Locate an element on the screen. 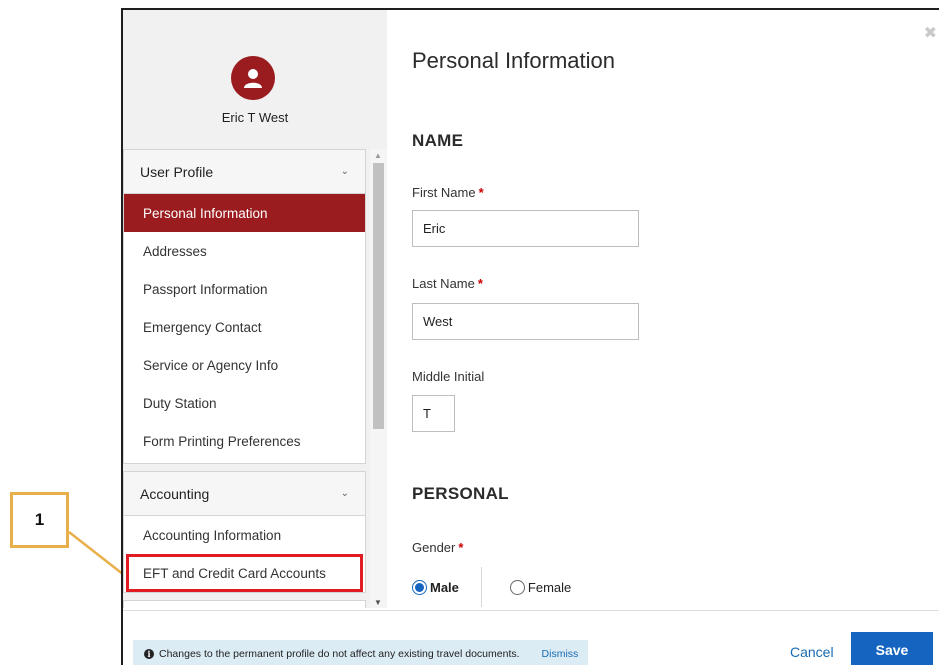  info-icon: i is located at coordinates (149, 654).